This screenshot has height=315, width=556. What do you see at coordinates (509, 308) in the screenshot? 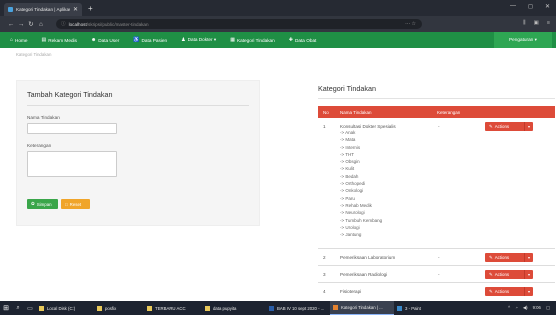
I see `tray-chevron-icon: ^` at bounding box center [509, 308].